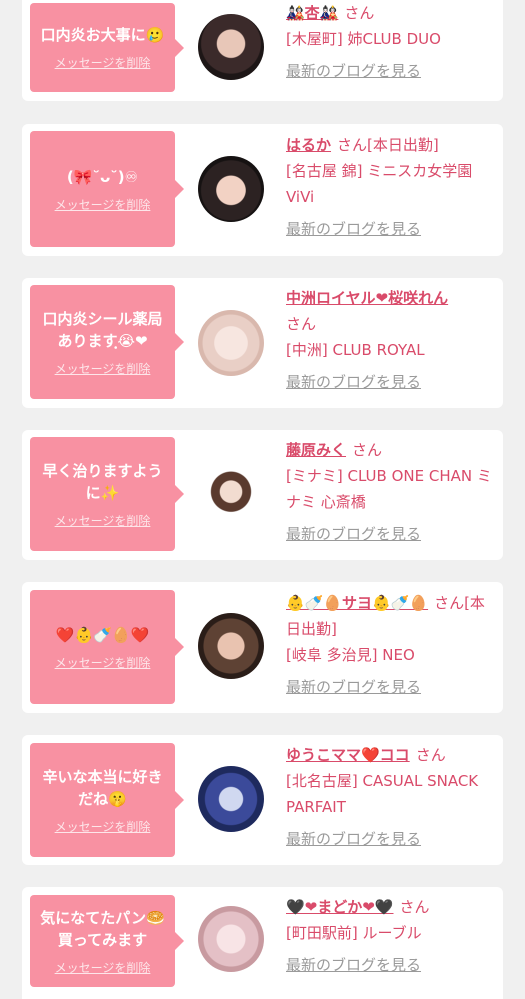 This screenshot has width=525, height=999. Describe the element at coordinates (357, 603) in the screenshot. I see `sender-name-link: 👶🍼🥚サヨ👶🍼🥚` at that location.